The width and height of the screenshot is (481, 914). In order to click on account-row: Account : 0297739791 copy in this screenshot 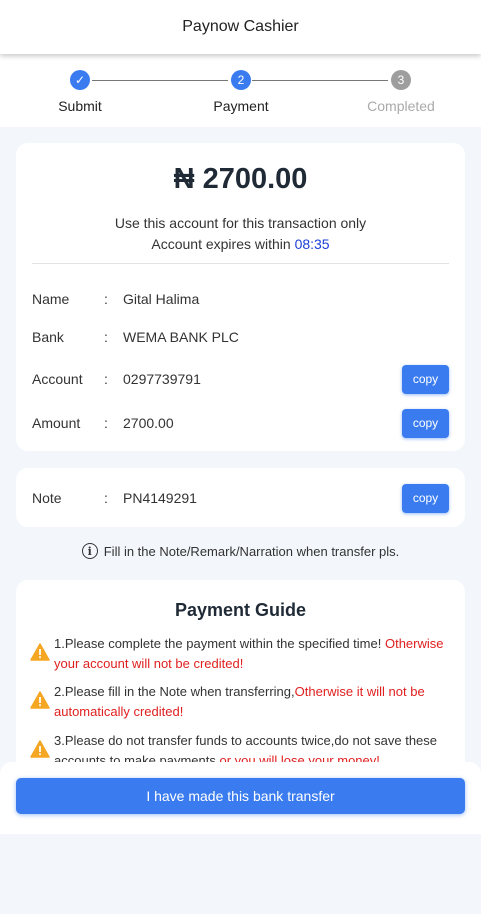, I will do `click(240, 379)`.